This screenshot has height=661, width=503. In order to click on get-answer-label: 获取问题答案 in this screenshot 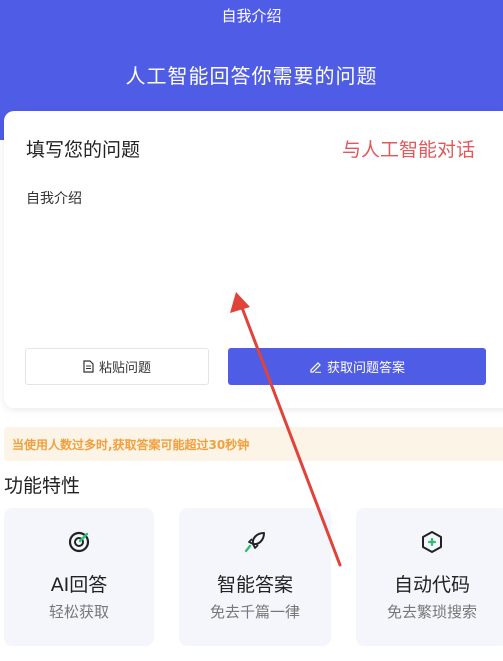, I will do `click(365, 368)`.